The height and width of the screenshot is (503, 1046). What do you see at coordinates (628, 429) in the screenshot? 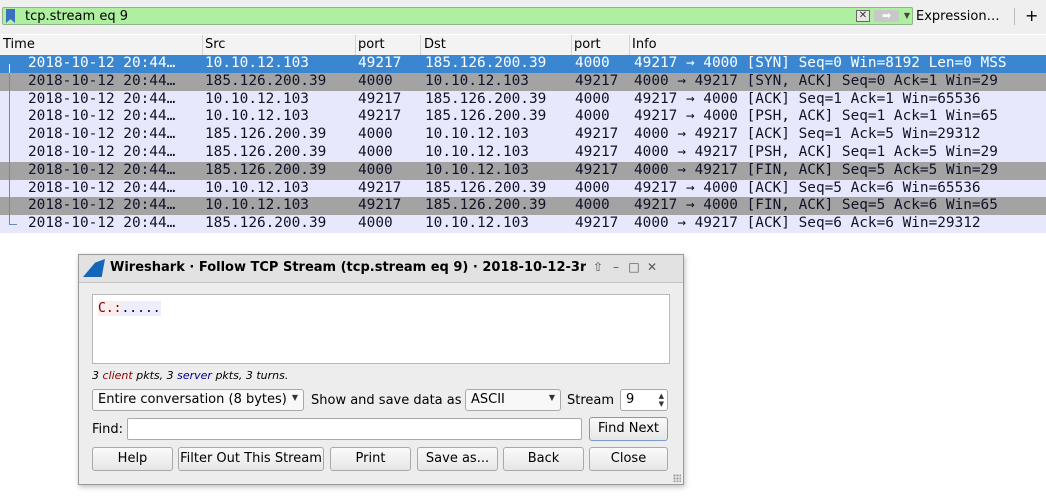
I see `find-next-button: Find Next` at bounding box center [628, 429].